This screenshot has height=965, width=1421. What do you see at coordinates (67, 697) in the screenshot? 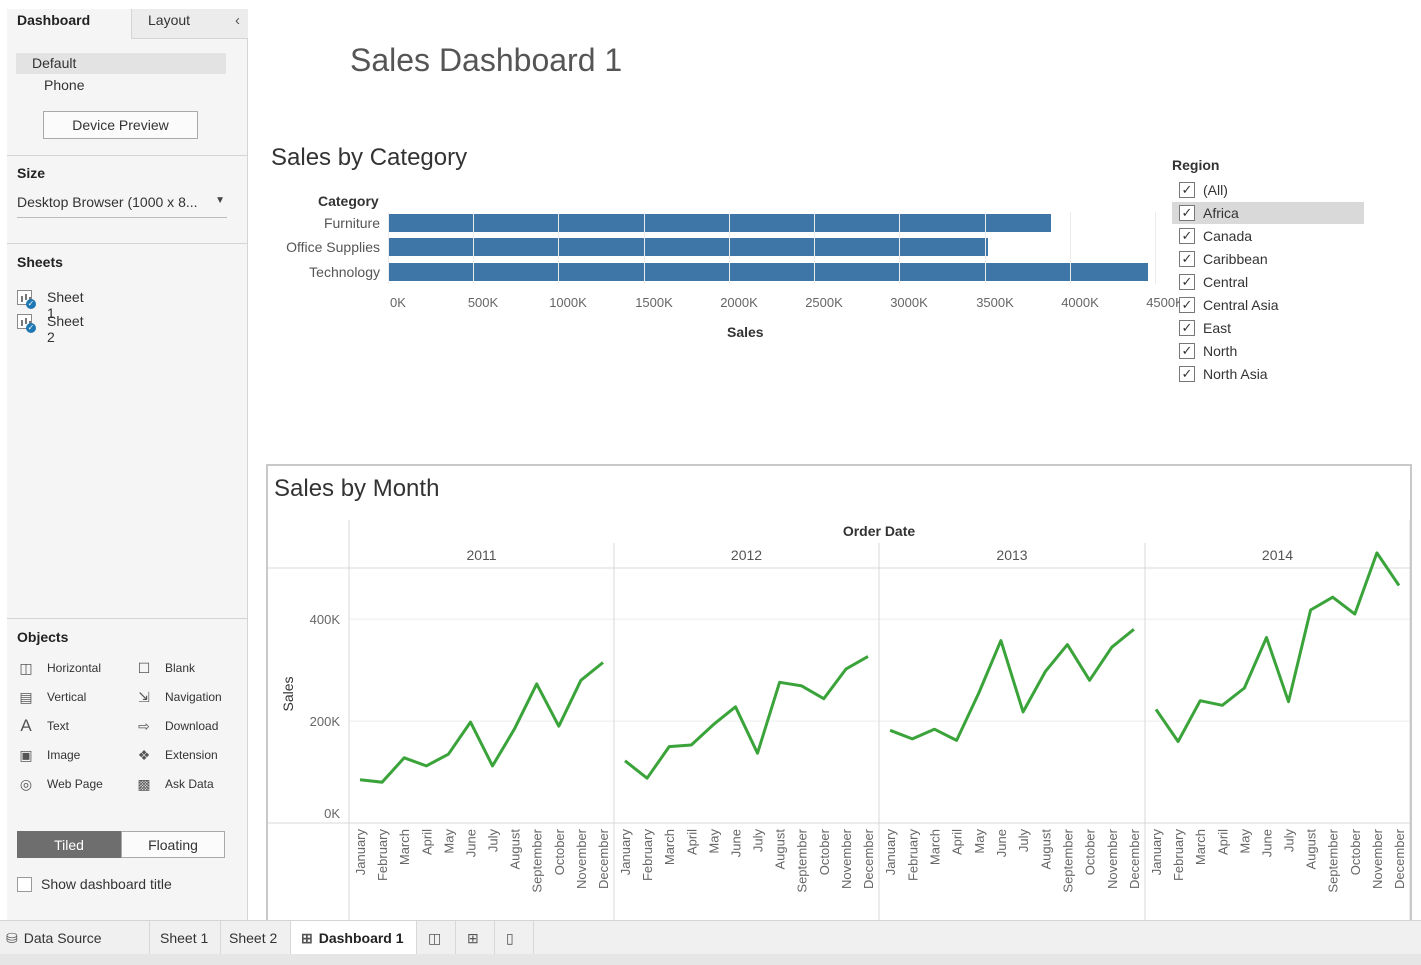
I see `object-label: Vertical` at bounding box center [67, 697].